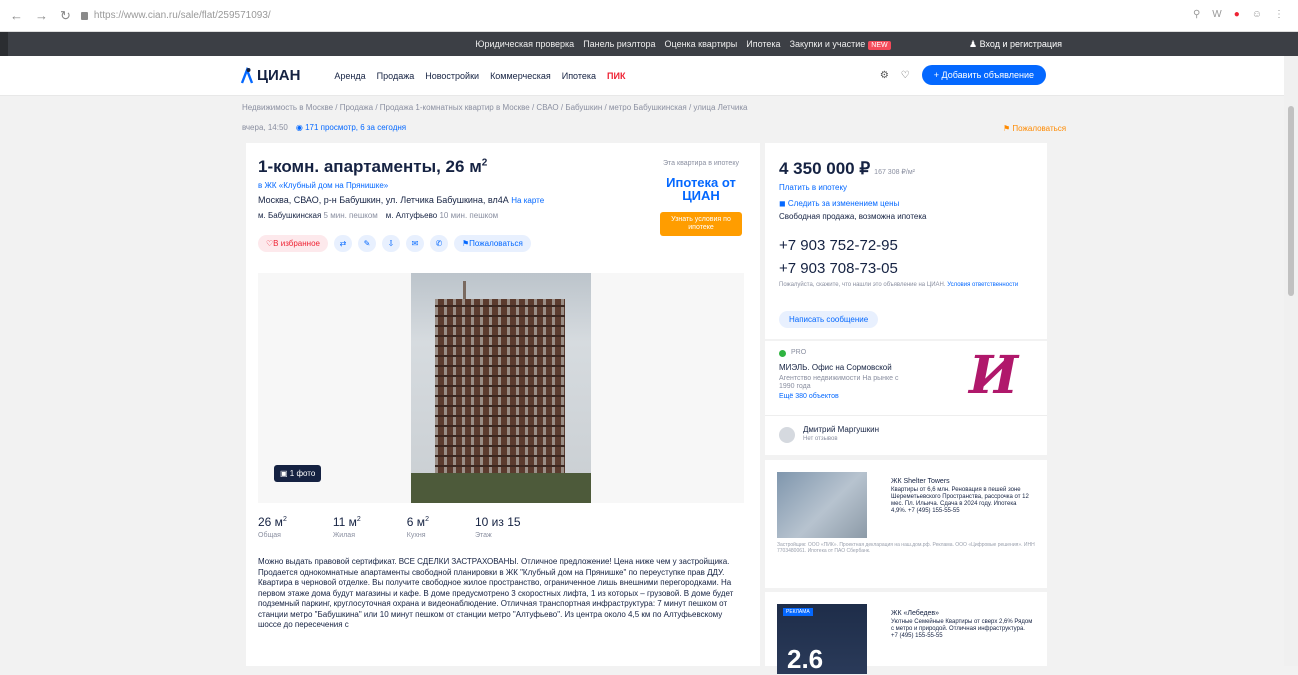 This screenshot has height=675, width=1298. Describe the element at coordinates (822, 639) in the screenshot. I see `ad-image: РЕКЛАМА 2.6` at that location.